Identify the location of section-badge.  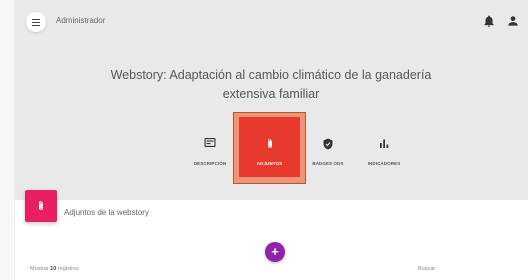
(41, 206).